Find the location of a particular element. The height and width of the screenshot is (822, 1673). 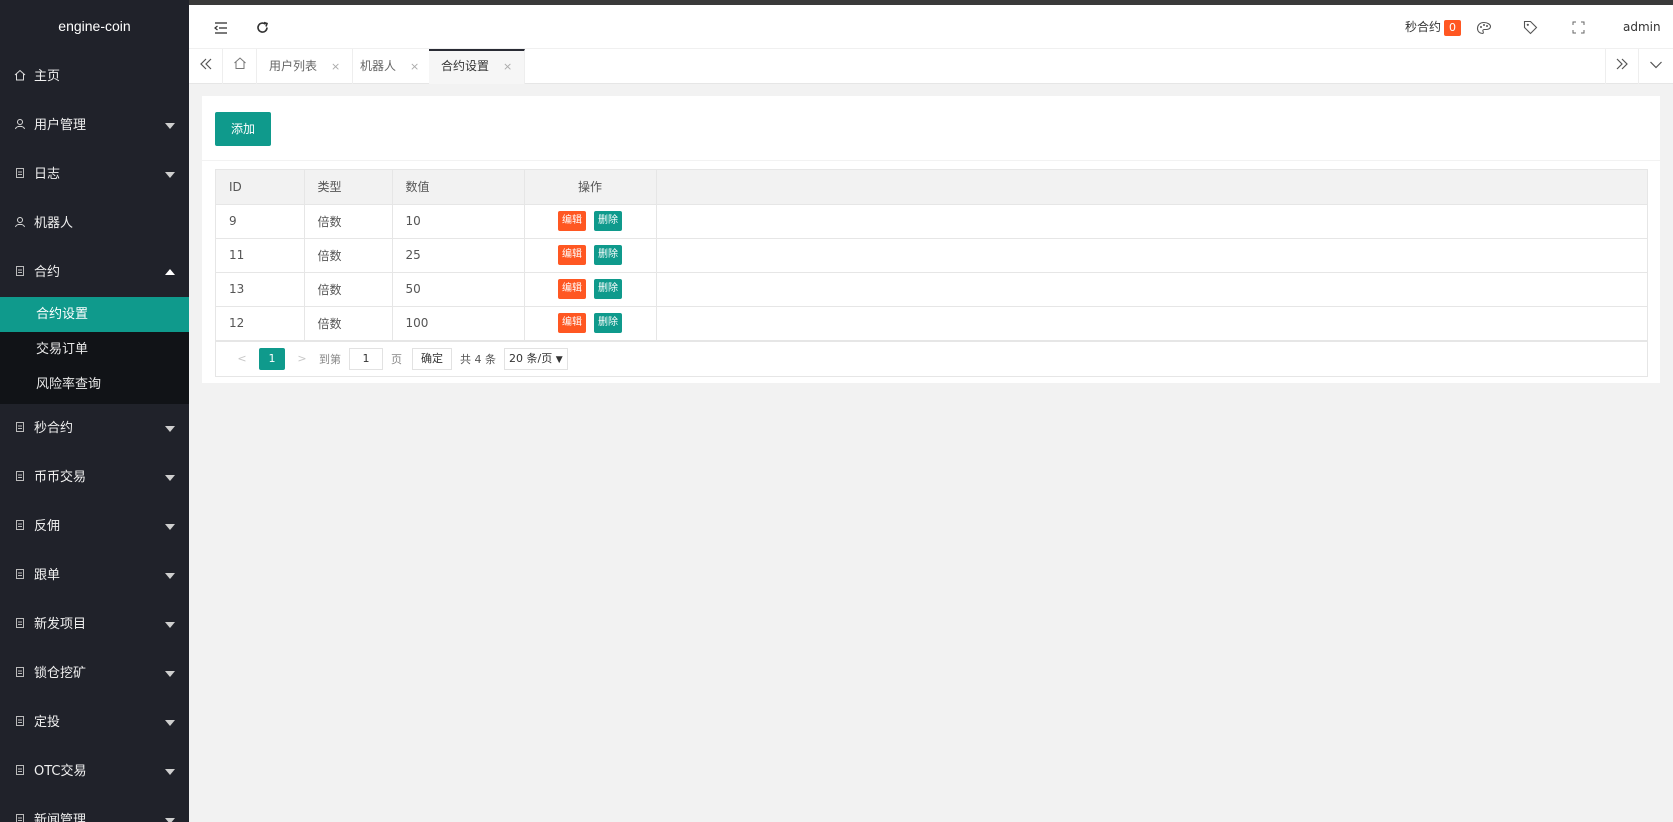

sidebar-item-label: 新发项目 is located at coordinates (60, 624).